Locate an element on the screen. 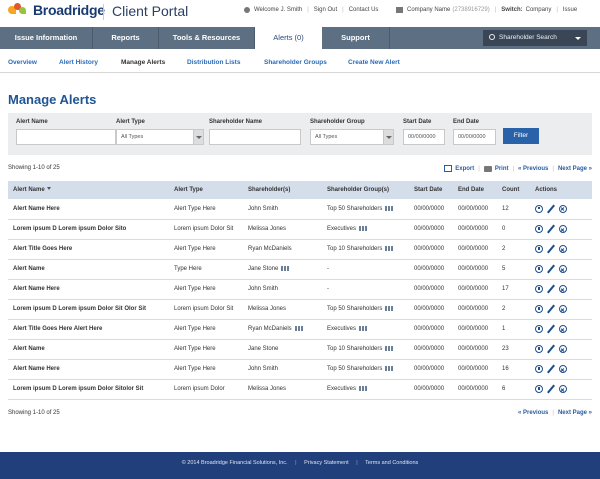  alert-type-cell: Lorem ipsum Dolor Sit is located at coordinates (206, 309).